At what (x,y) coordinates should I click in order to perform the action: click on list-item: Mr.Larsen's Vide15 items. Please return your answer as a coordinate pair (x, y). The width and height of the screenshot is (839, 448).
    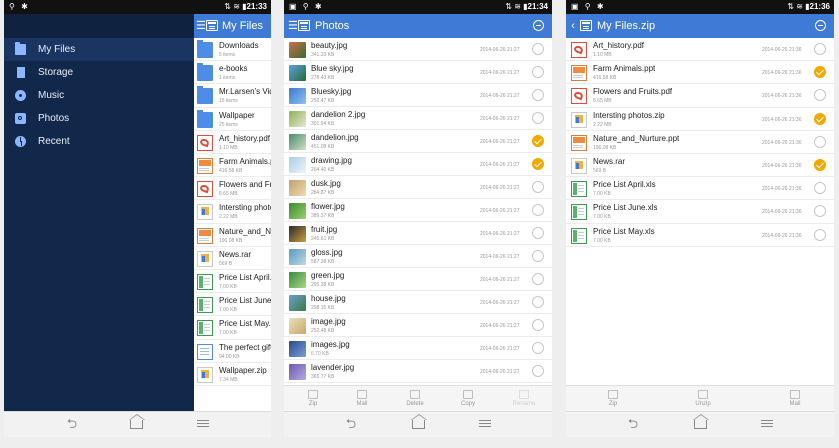
    Looking at the image, I should click on (231, 96).